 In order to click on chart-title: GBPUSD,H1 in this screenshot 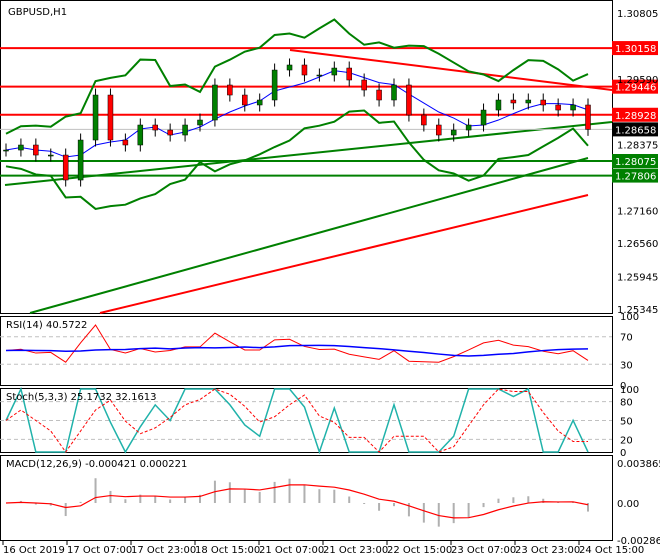, I will do `click(37, 12)`.